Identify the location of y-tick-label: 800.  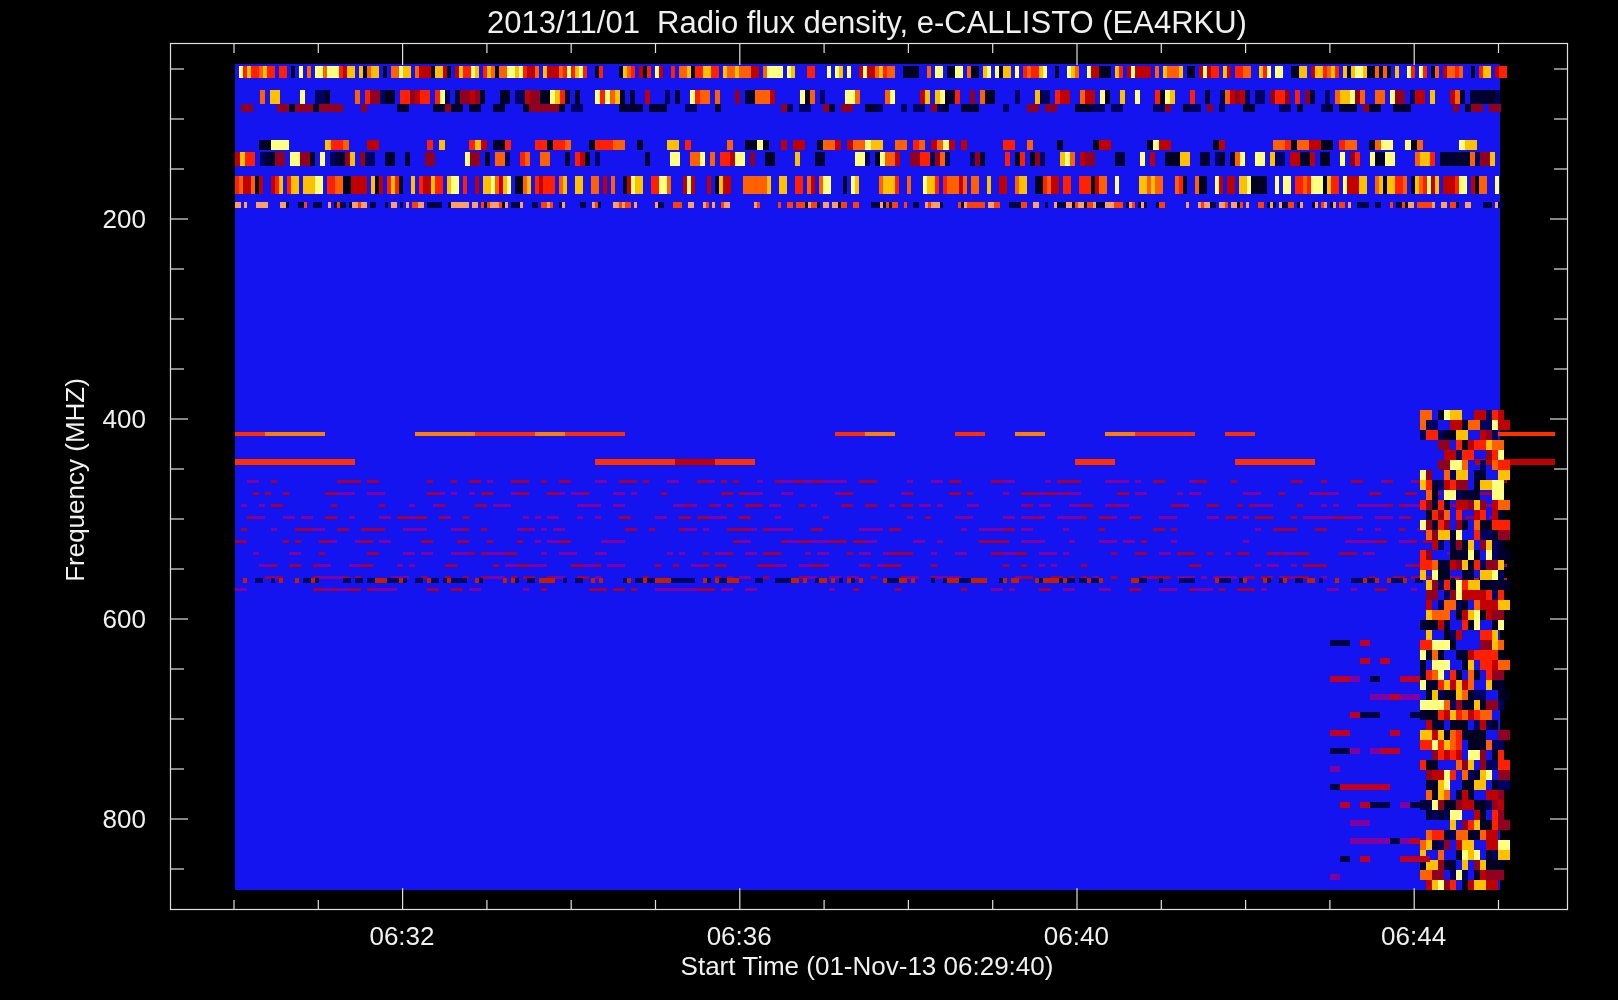
(124, 819).